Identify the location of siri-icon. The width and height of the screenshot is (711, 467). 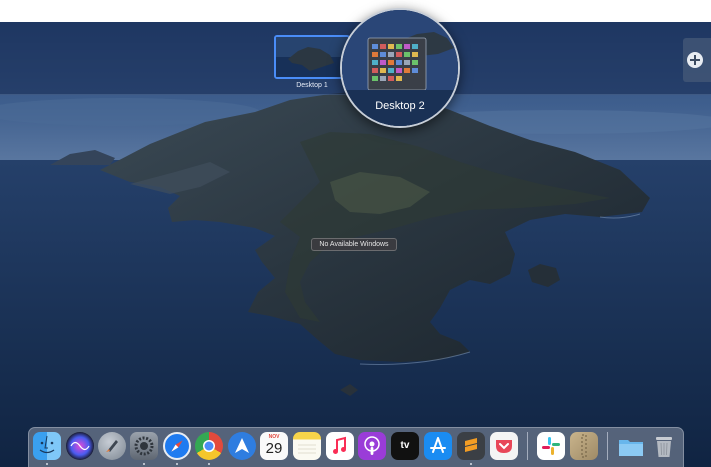
(80, 446).